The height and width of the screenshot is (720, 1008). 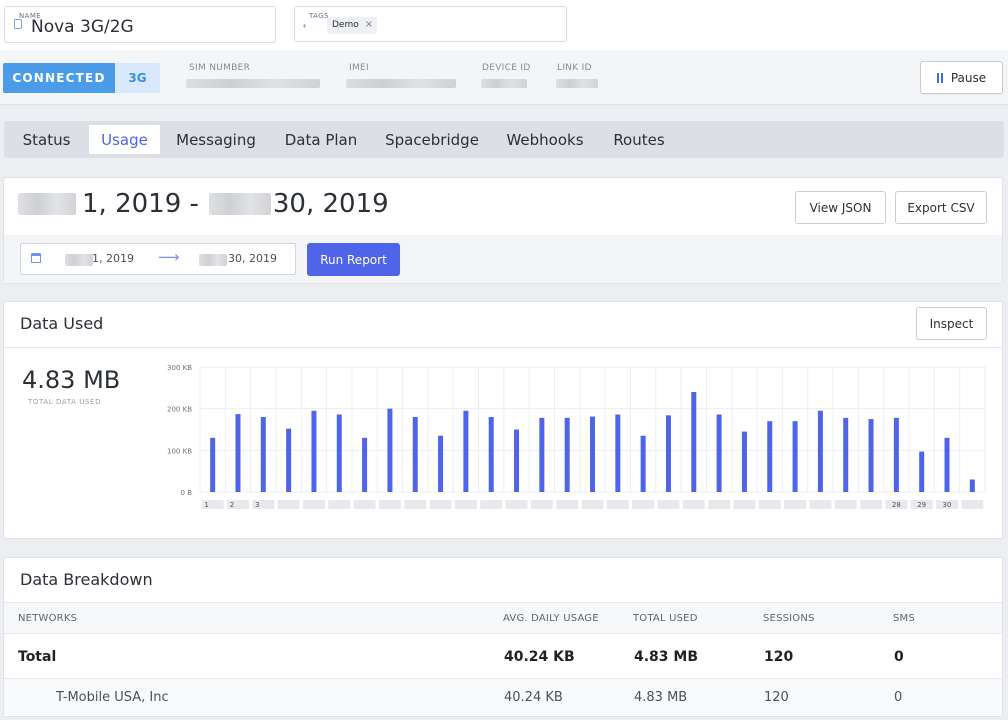 What do you see at coordinates (947, 505) in the screenshot?
I see `x-tick-label: 30` at bounding box center [947, 505].